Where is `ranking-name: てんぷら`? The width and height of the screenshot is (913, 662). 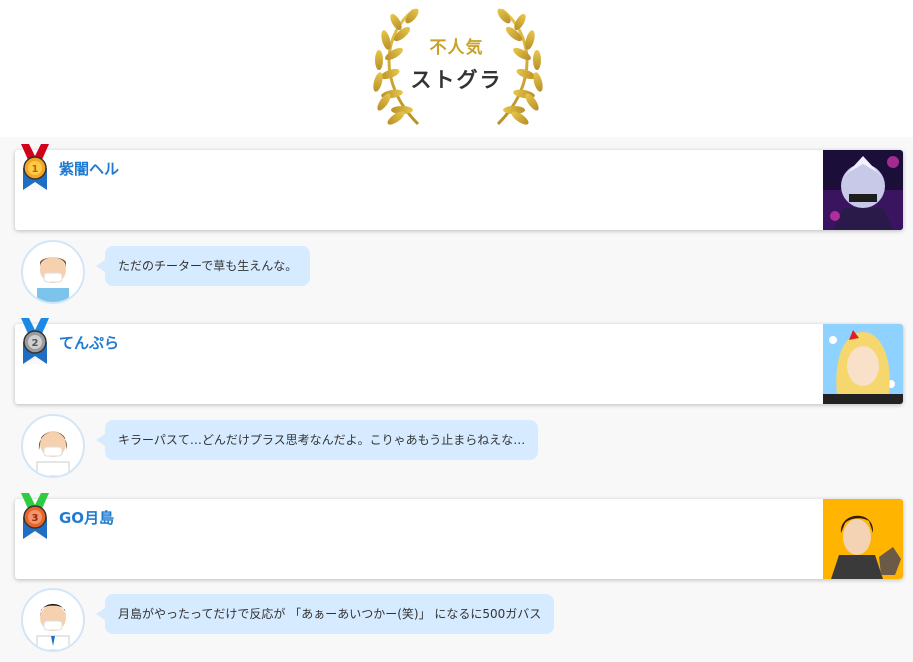
ranking-name: てんぷら is located at coordinates (89, 342).